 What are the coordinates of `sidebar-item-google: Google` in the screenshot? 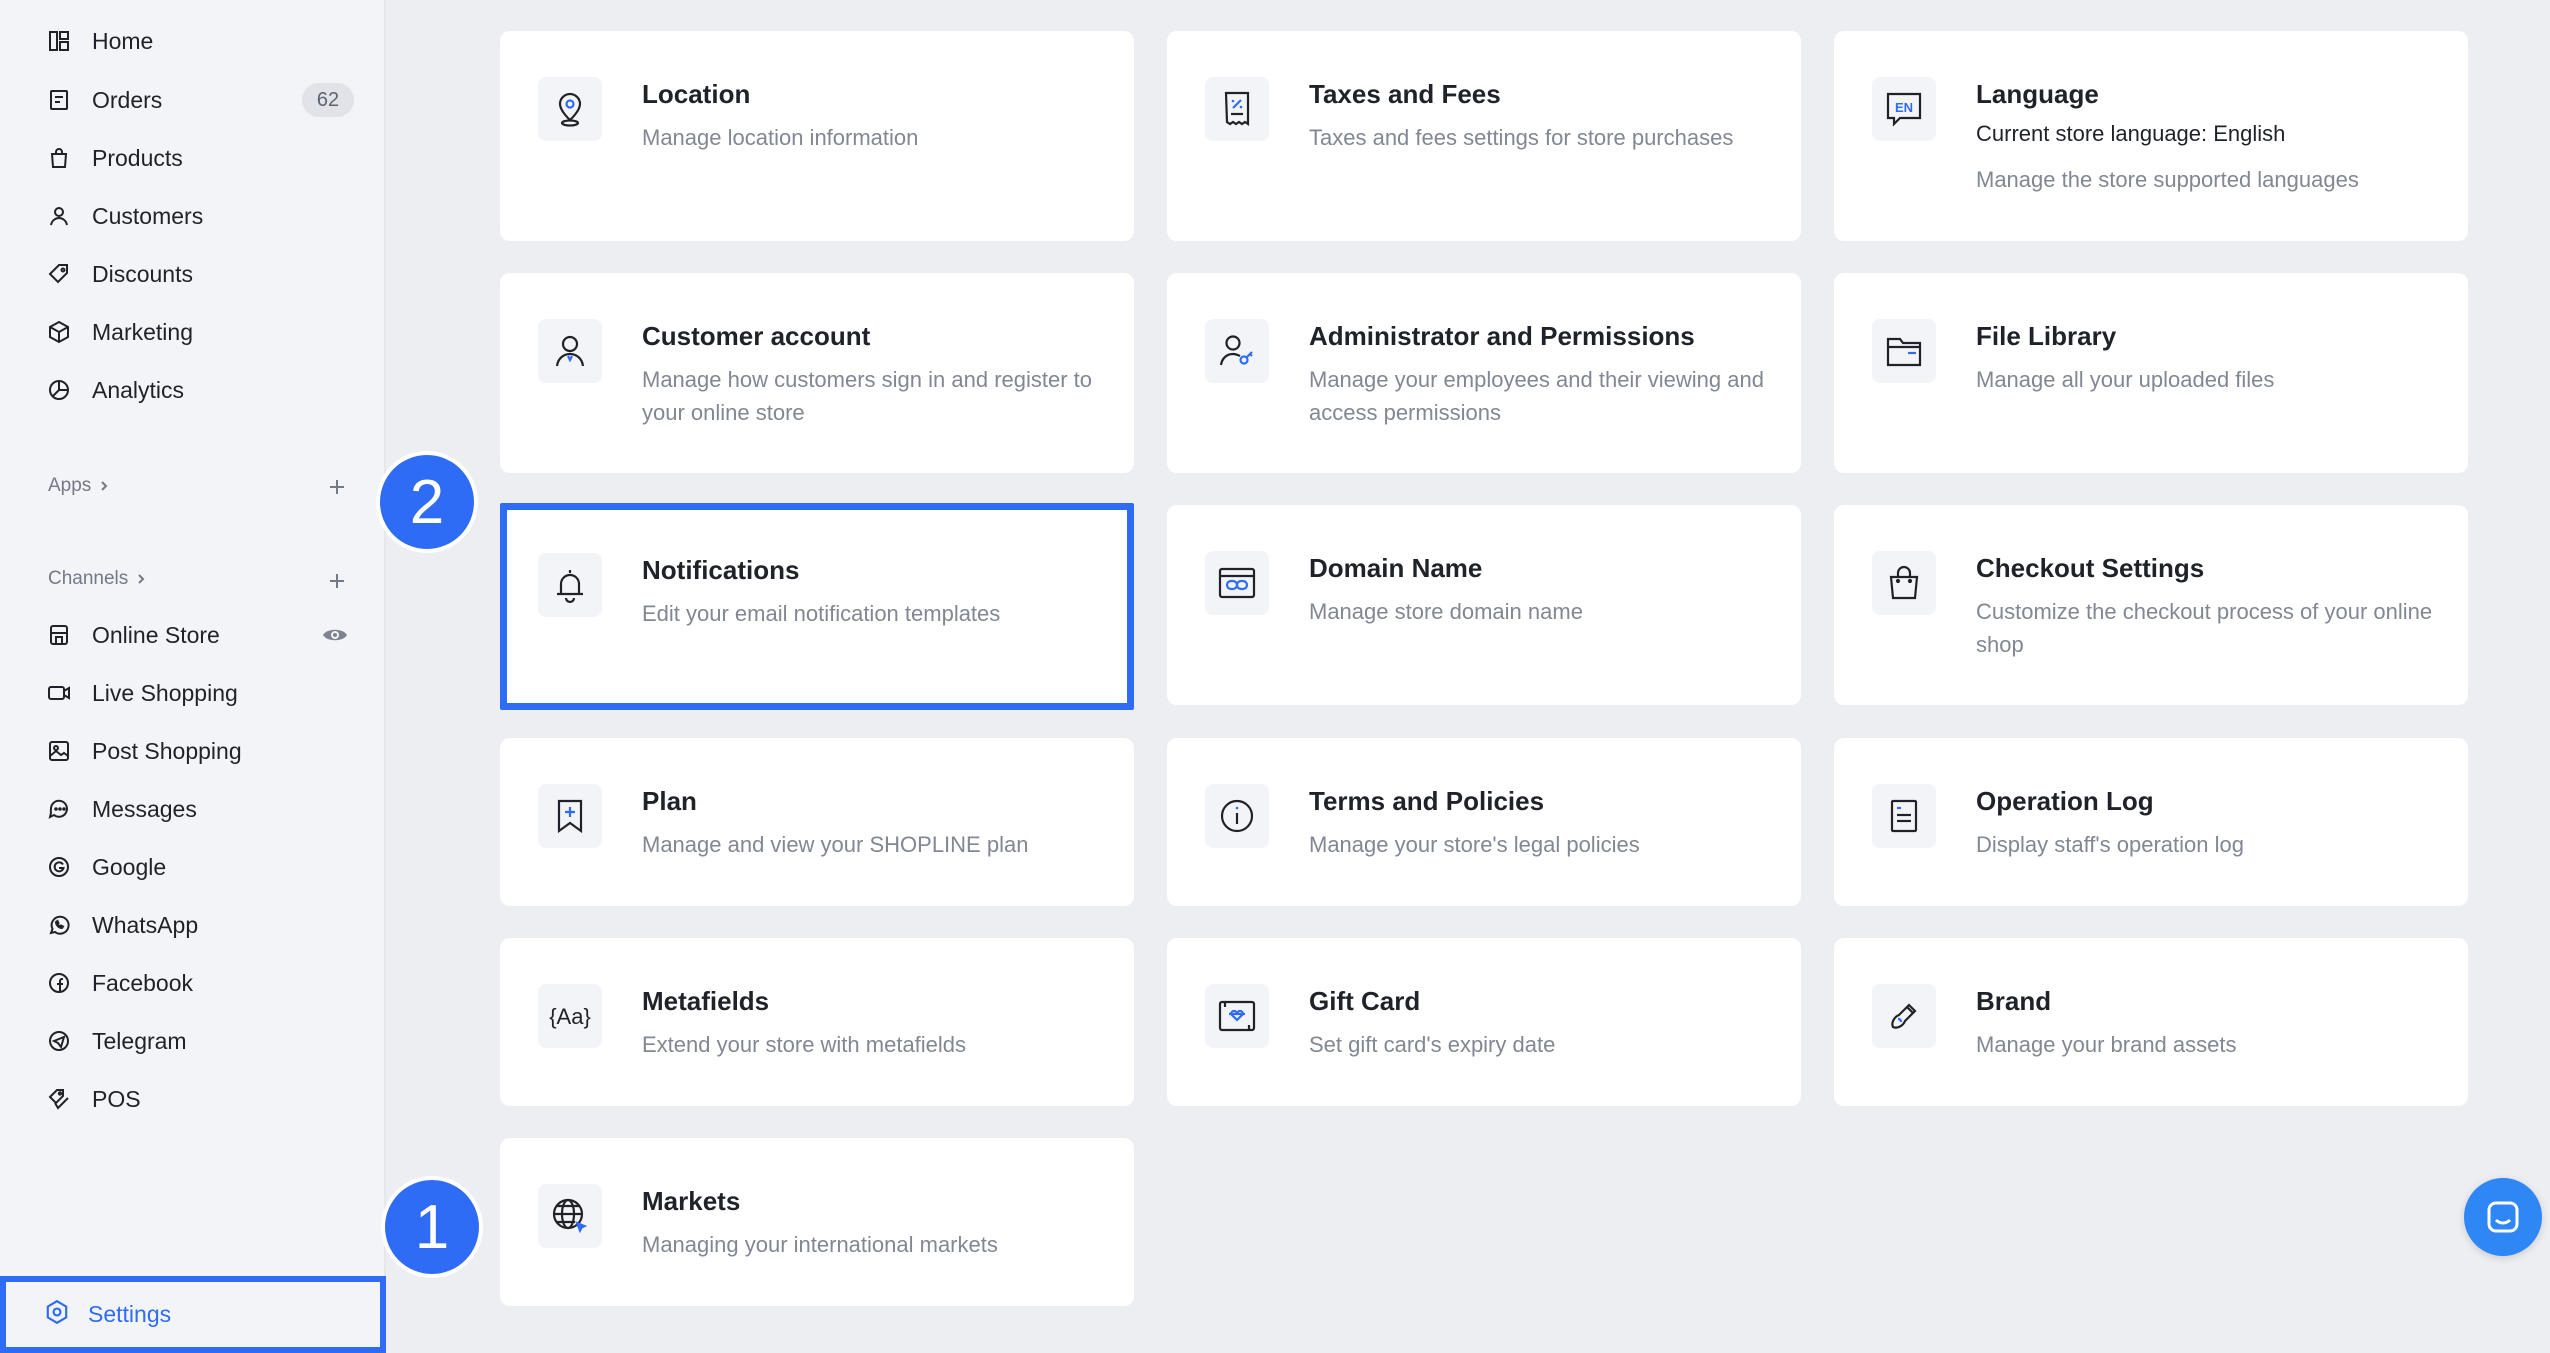 It's located at (199, 867).